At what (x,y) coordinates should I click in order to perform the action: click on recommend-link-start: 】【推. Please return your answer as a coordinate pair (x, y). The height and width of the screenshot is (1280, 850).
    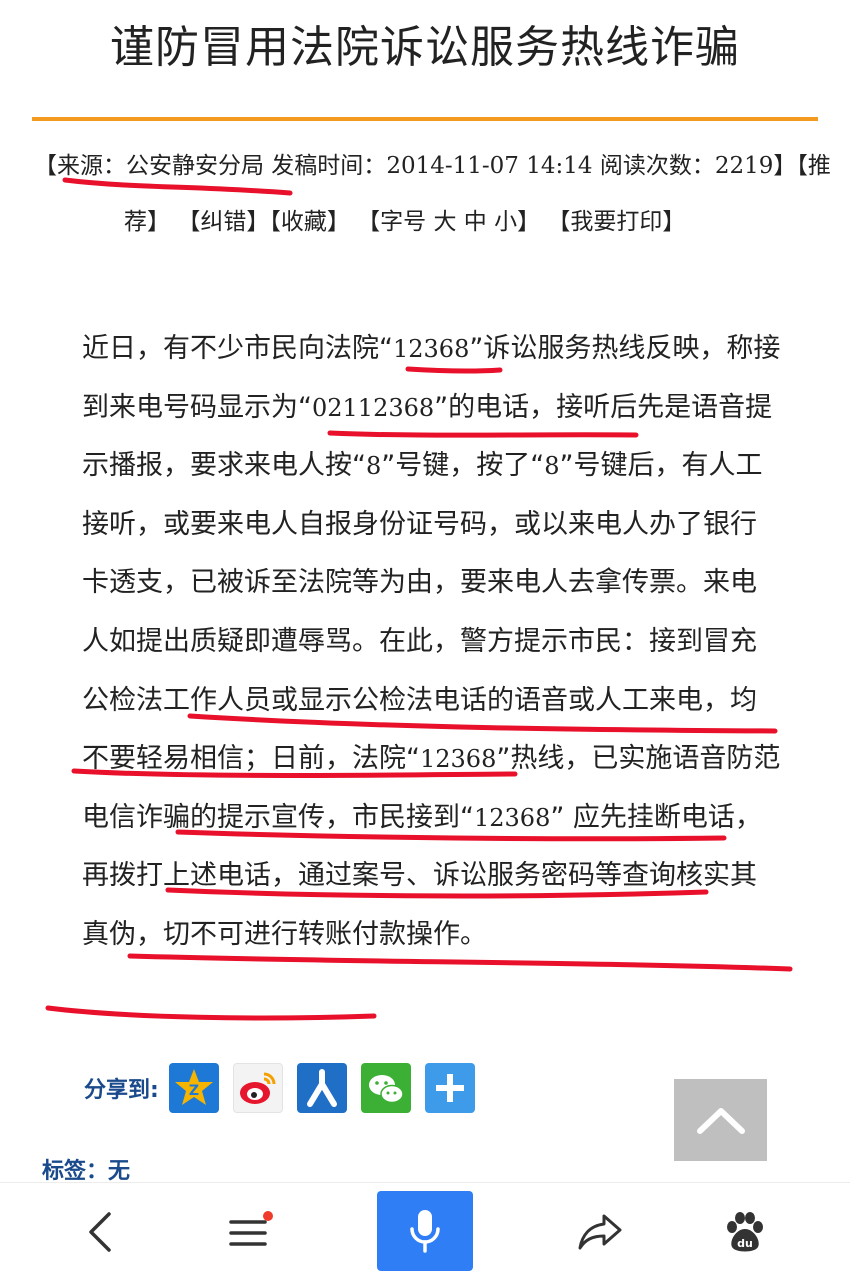
    Looking at the image, I should click on (802, 166).